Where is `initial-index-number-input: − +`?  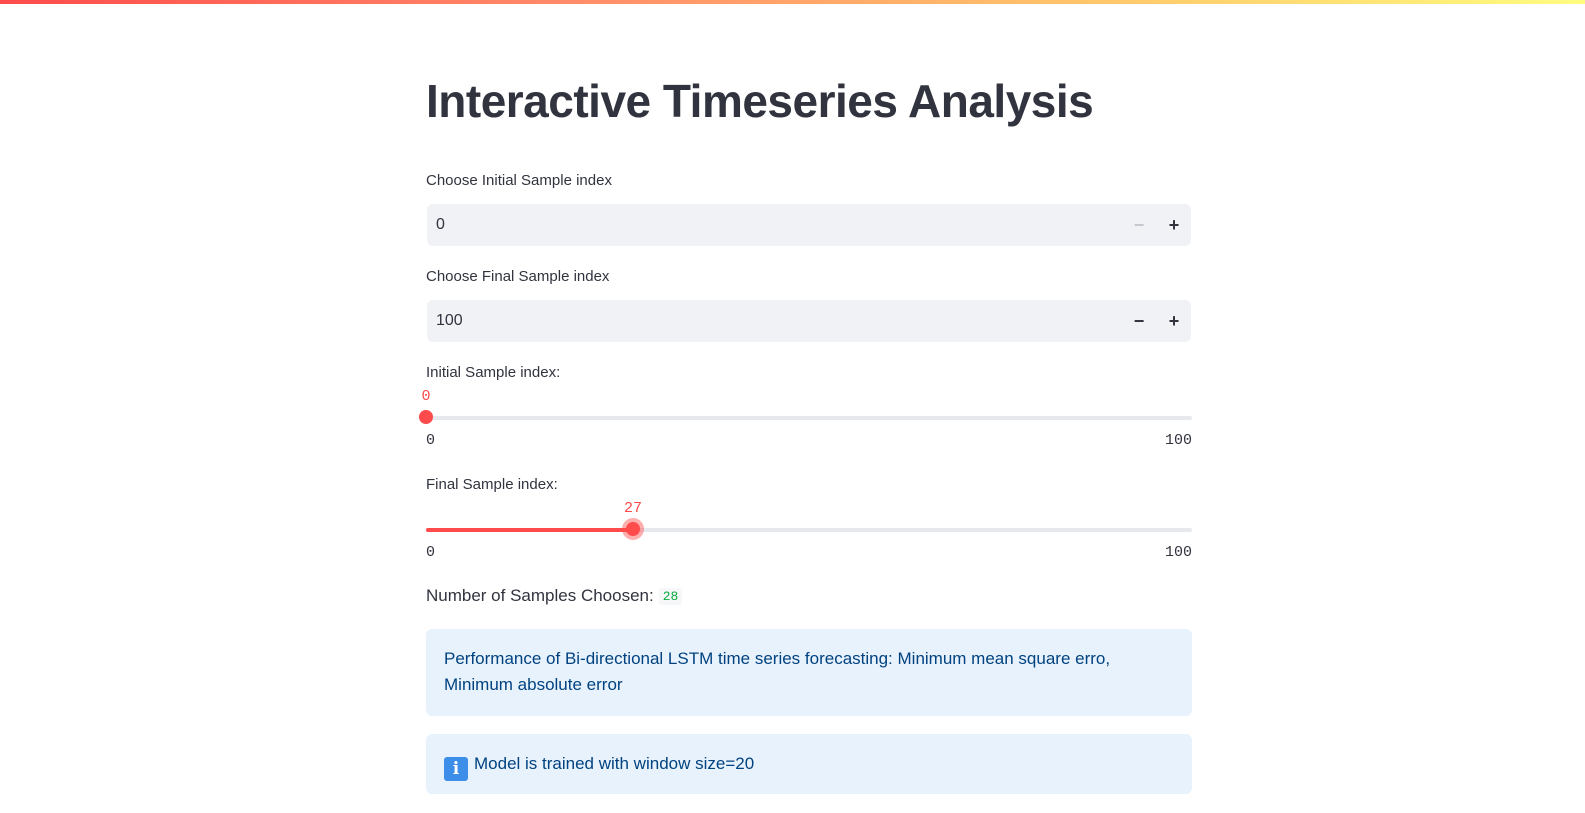
initial-index-number-input: − + is located at coordinates (809, 225).